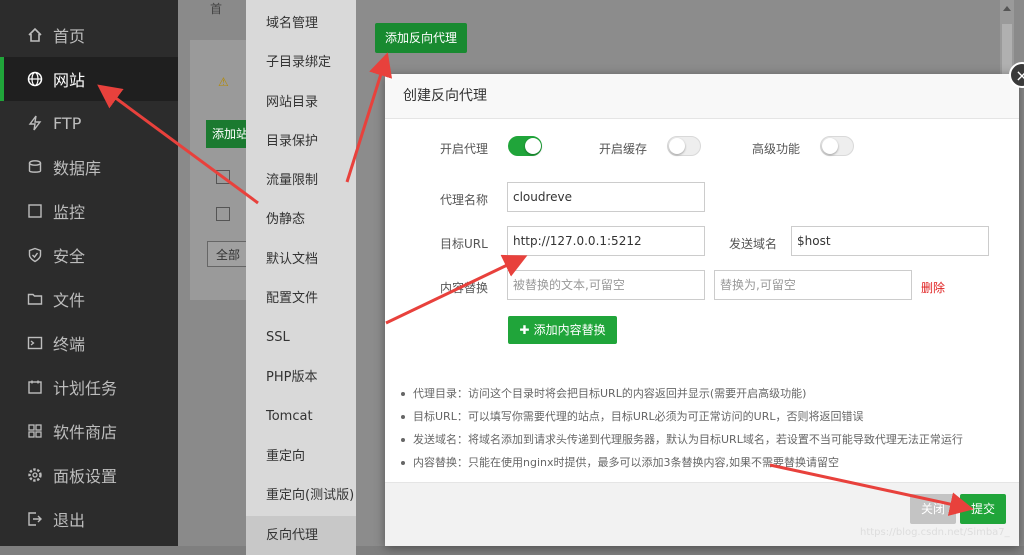 Image resolution: width=1024 pixels, height=555 pixels. I want to click on enable-cache-toggle, so click(684, 146).